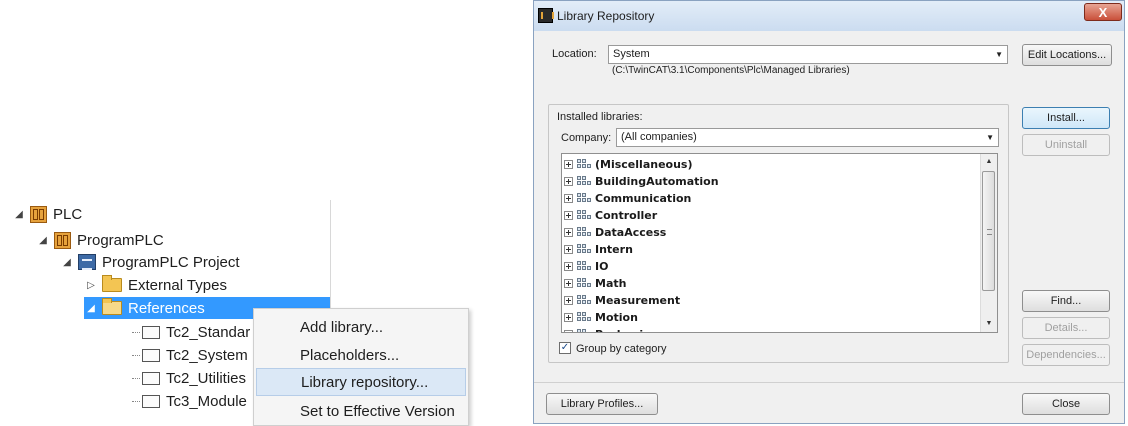 The height and width of the screenshot is (426, 1128). What do you see at coordinates (615, 232) in the screenshot?
I see `library-category-row: DataAccess` at bounding box center [615, 232].